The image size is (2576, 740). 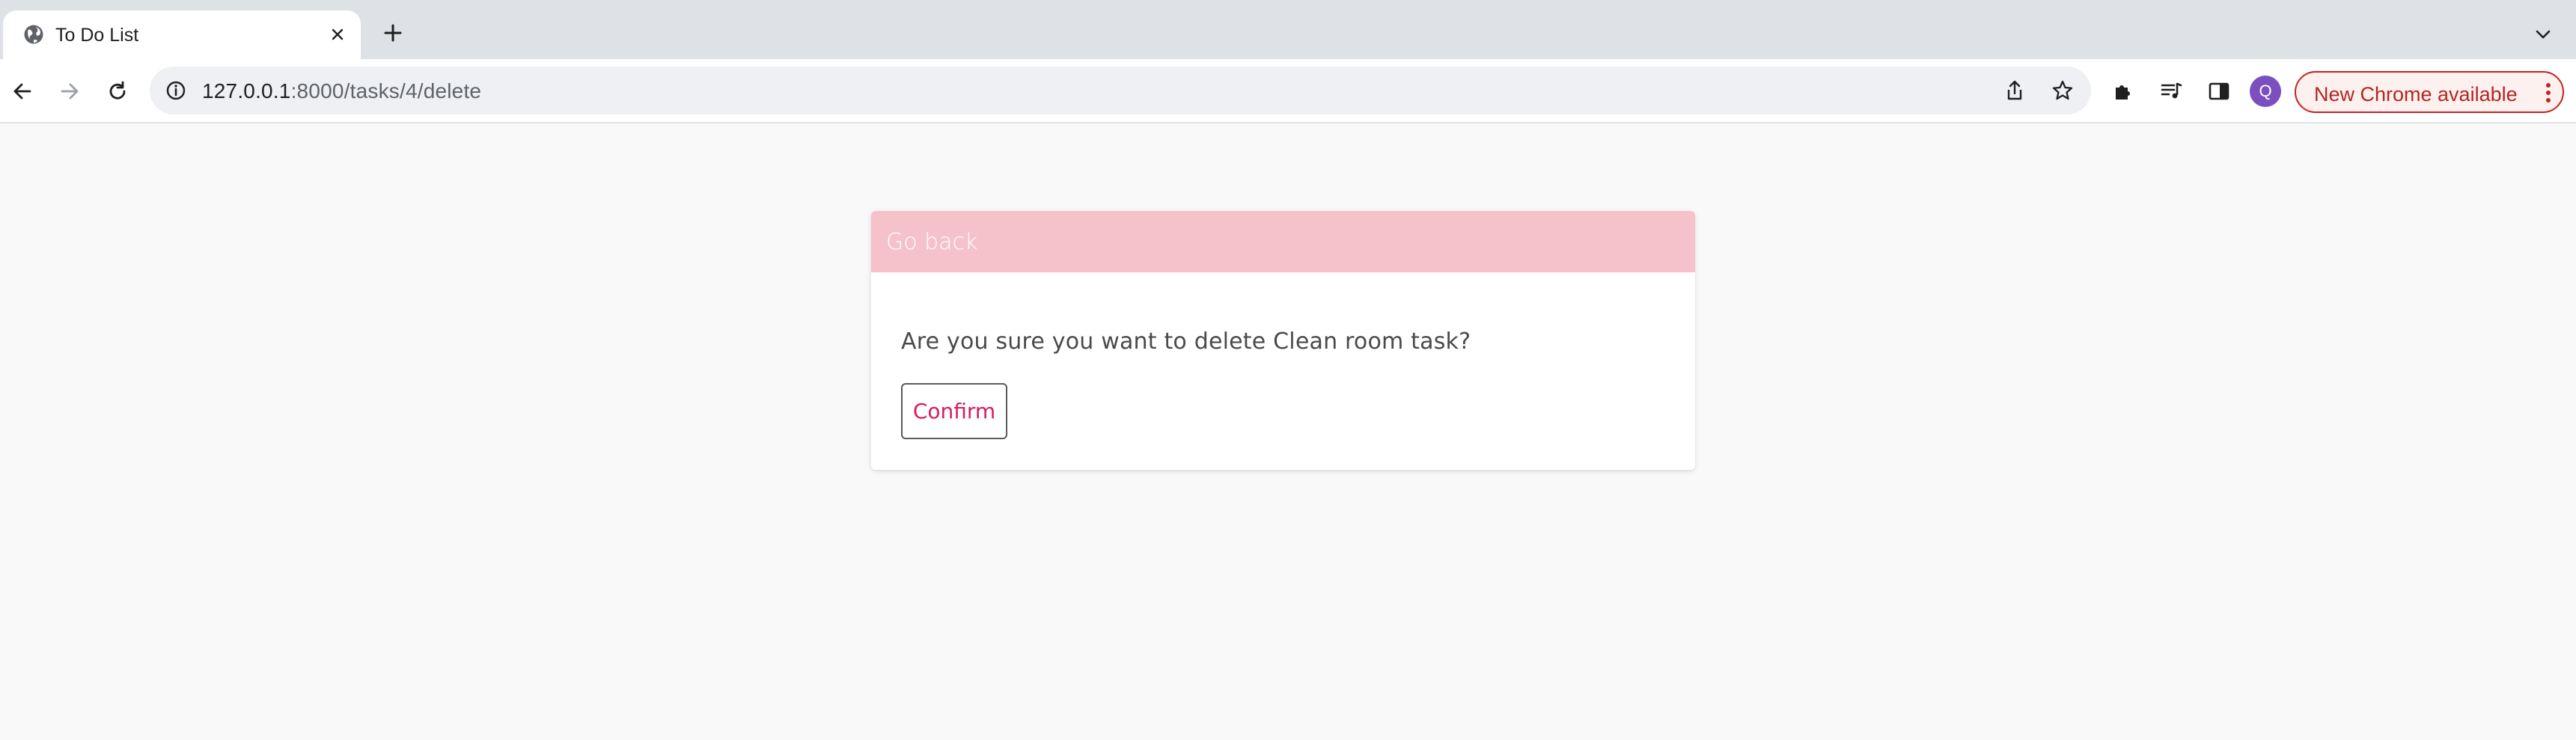 What do you see at coordinates (176, 90) in the screenshot?
I see `site-info-icon` at bounding box center [176, 90].